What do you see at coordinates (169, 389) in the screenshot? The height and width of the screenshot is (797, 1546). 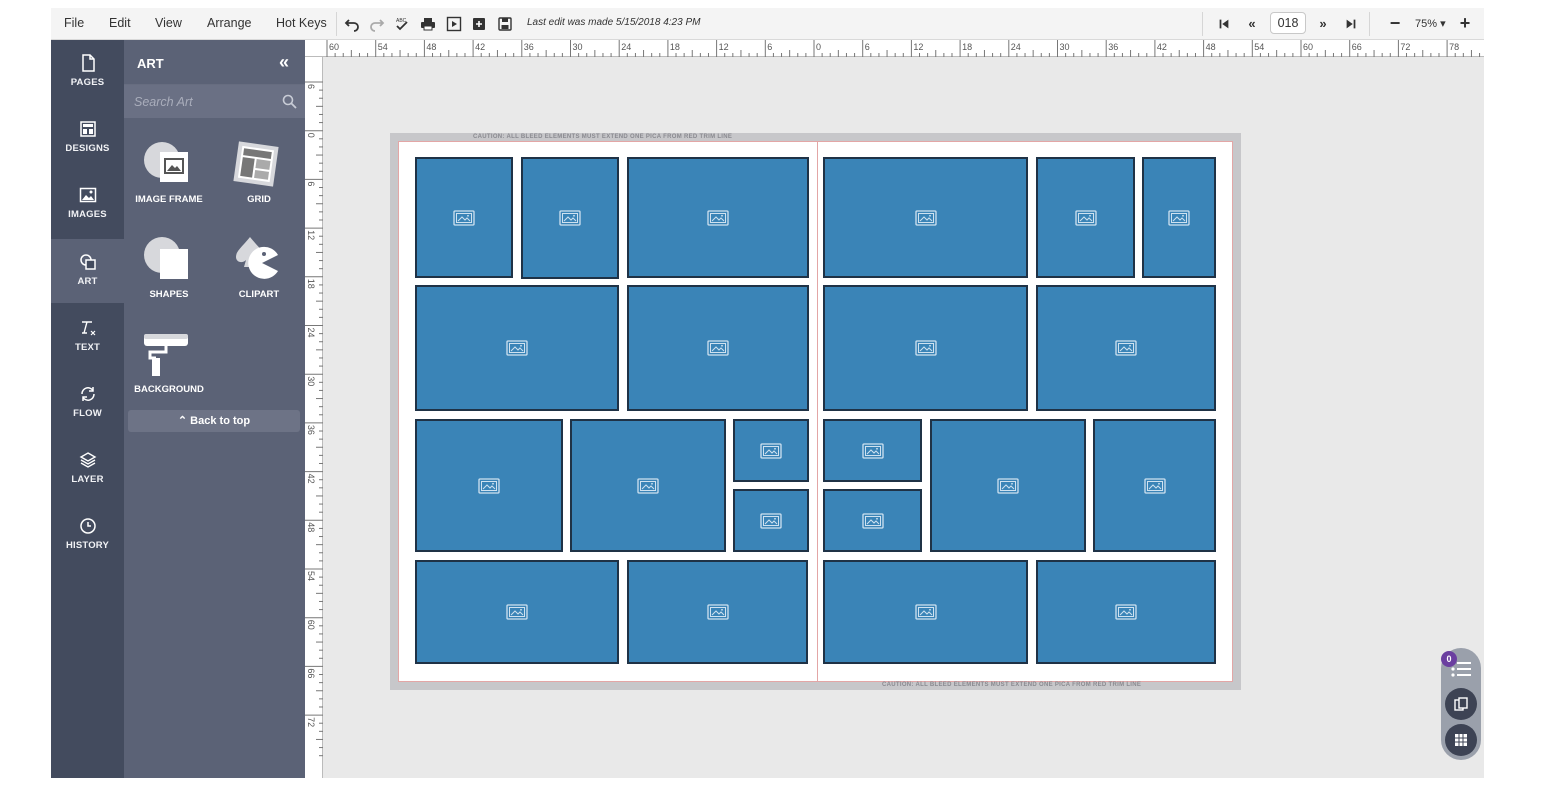 I see `art-item-label: BACKGROUND` at bounding box center [169, 389].